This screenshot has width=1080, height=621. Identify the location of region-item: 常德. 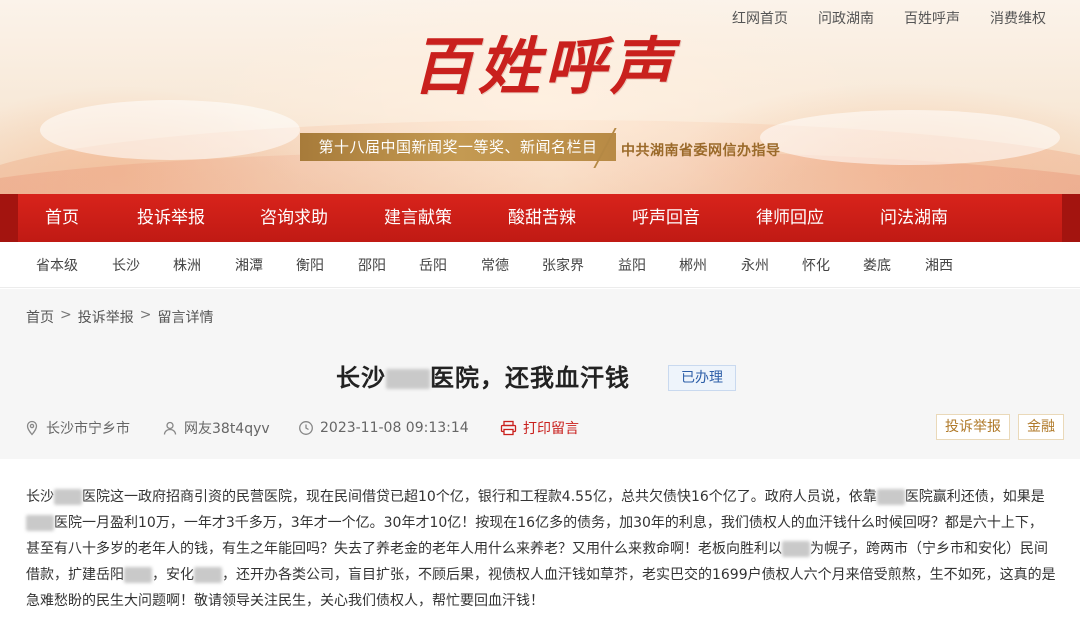
(495, 266).